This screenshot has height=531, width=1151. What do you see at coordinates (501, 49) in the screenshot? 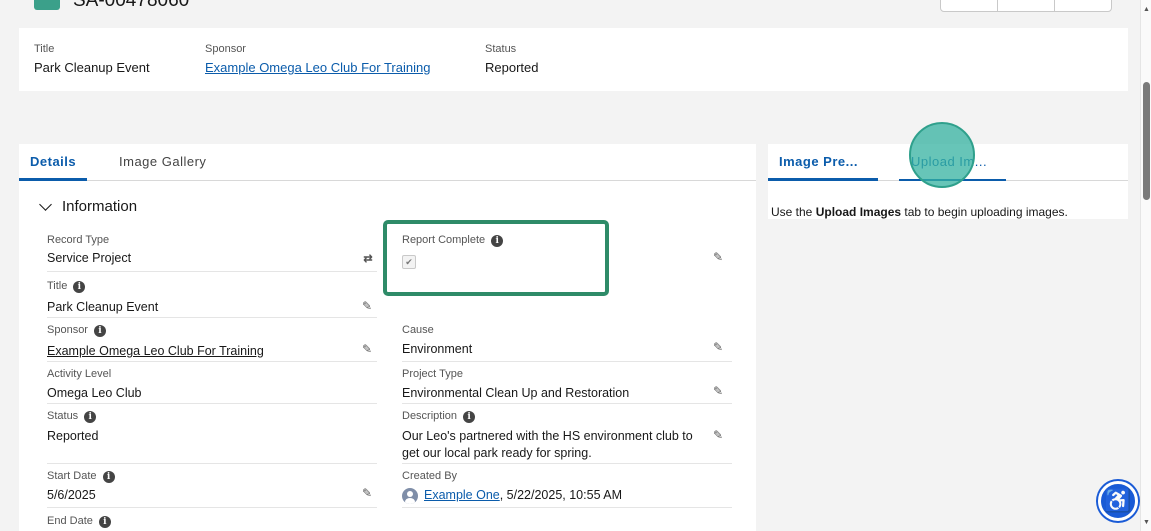
I see `highlight-status-label: Status` at bounding box center [501, 49].